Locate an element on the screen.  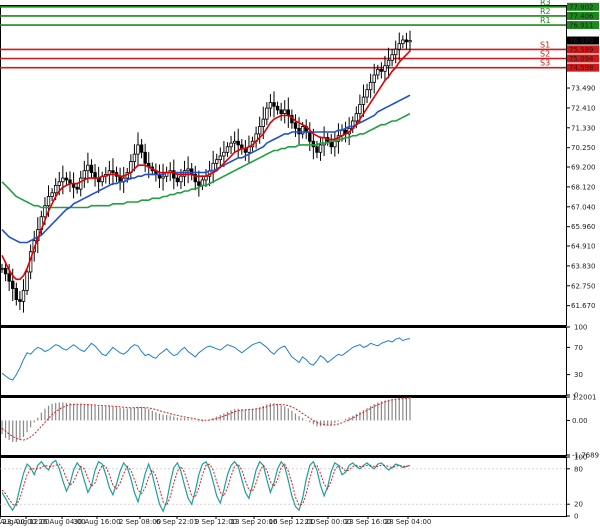
price-tick-label: 69.200 is located at coordinates (583, 168).